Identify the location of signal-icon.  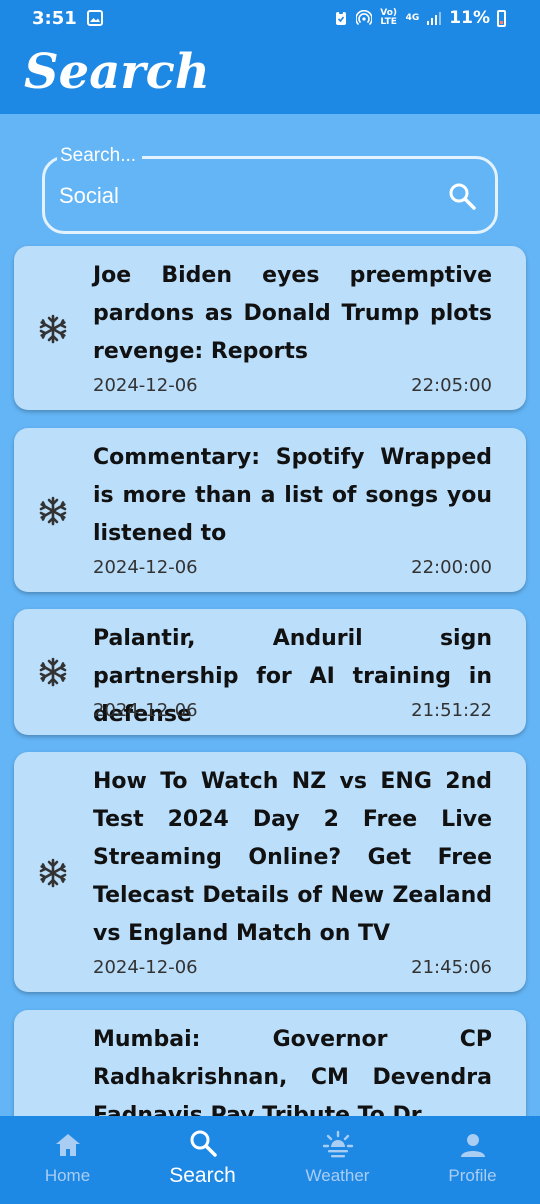
(434, 18).